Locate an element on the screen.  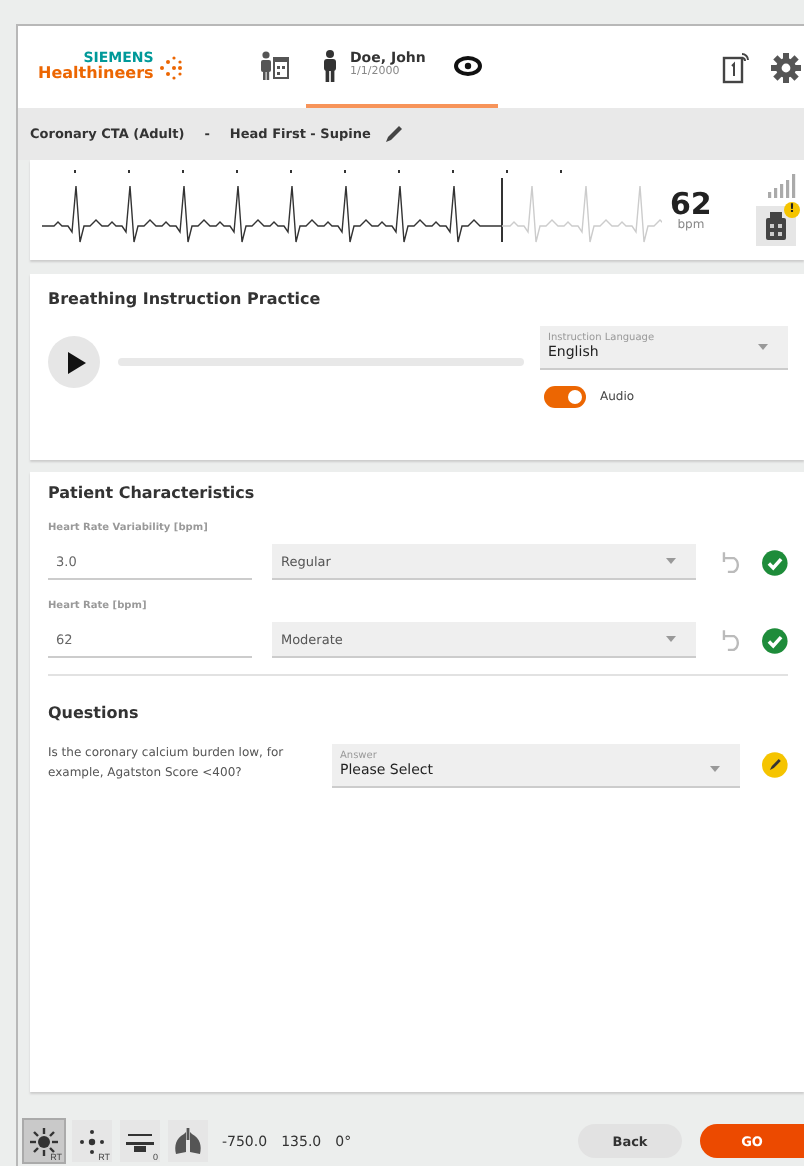
document-icon is located at coordinates (736, 67).